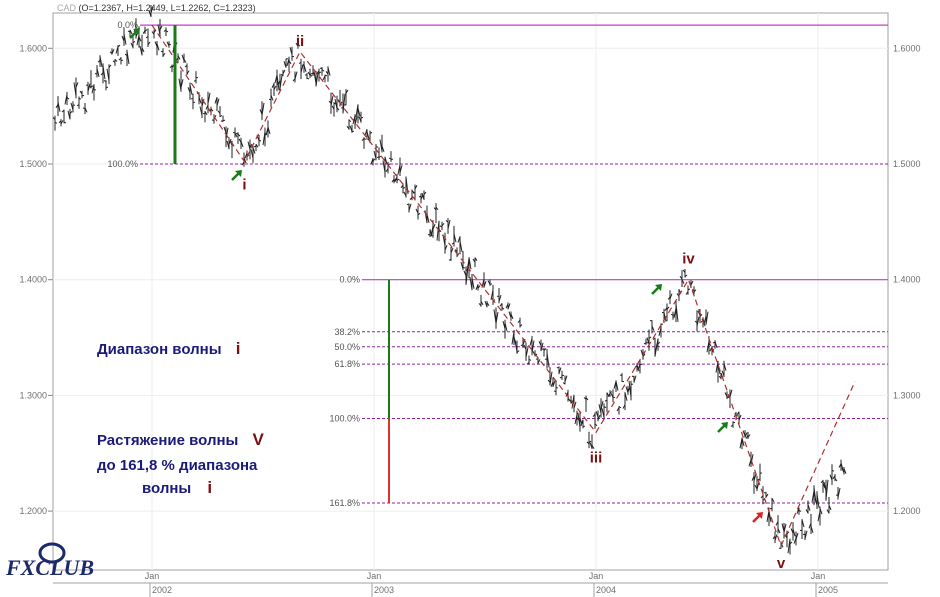 The width and height of the screenshot is (940, 597). What do you see at coordinates (596, 457) in the screenshot?
I see `wave-label-iii: iii` at bounding box center [596, 457].